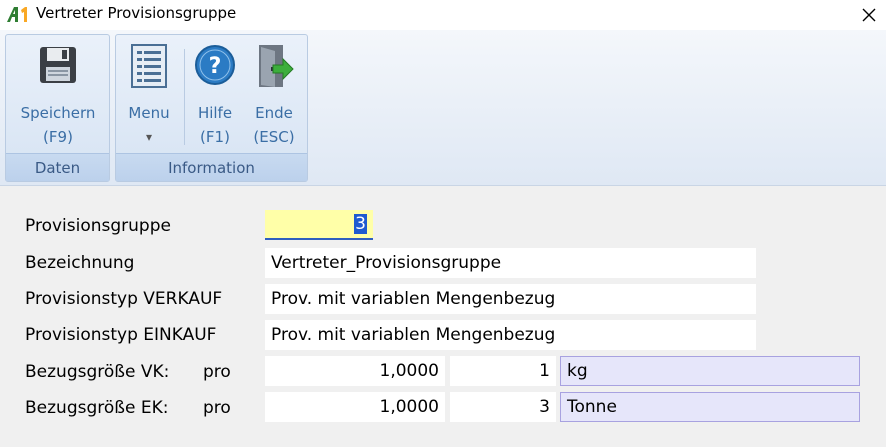 The image size is (886, 447). I want to click on provisionstyp-ek-select: Prov. mit variablen Mengenbezug, so click(510, 335).